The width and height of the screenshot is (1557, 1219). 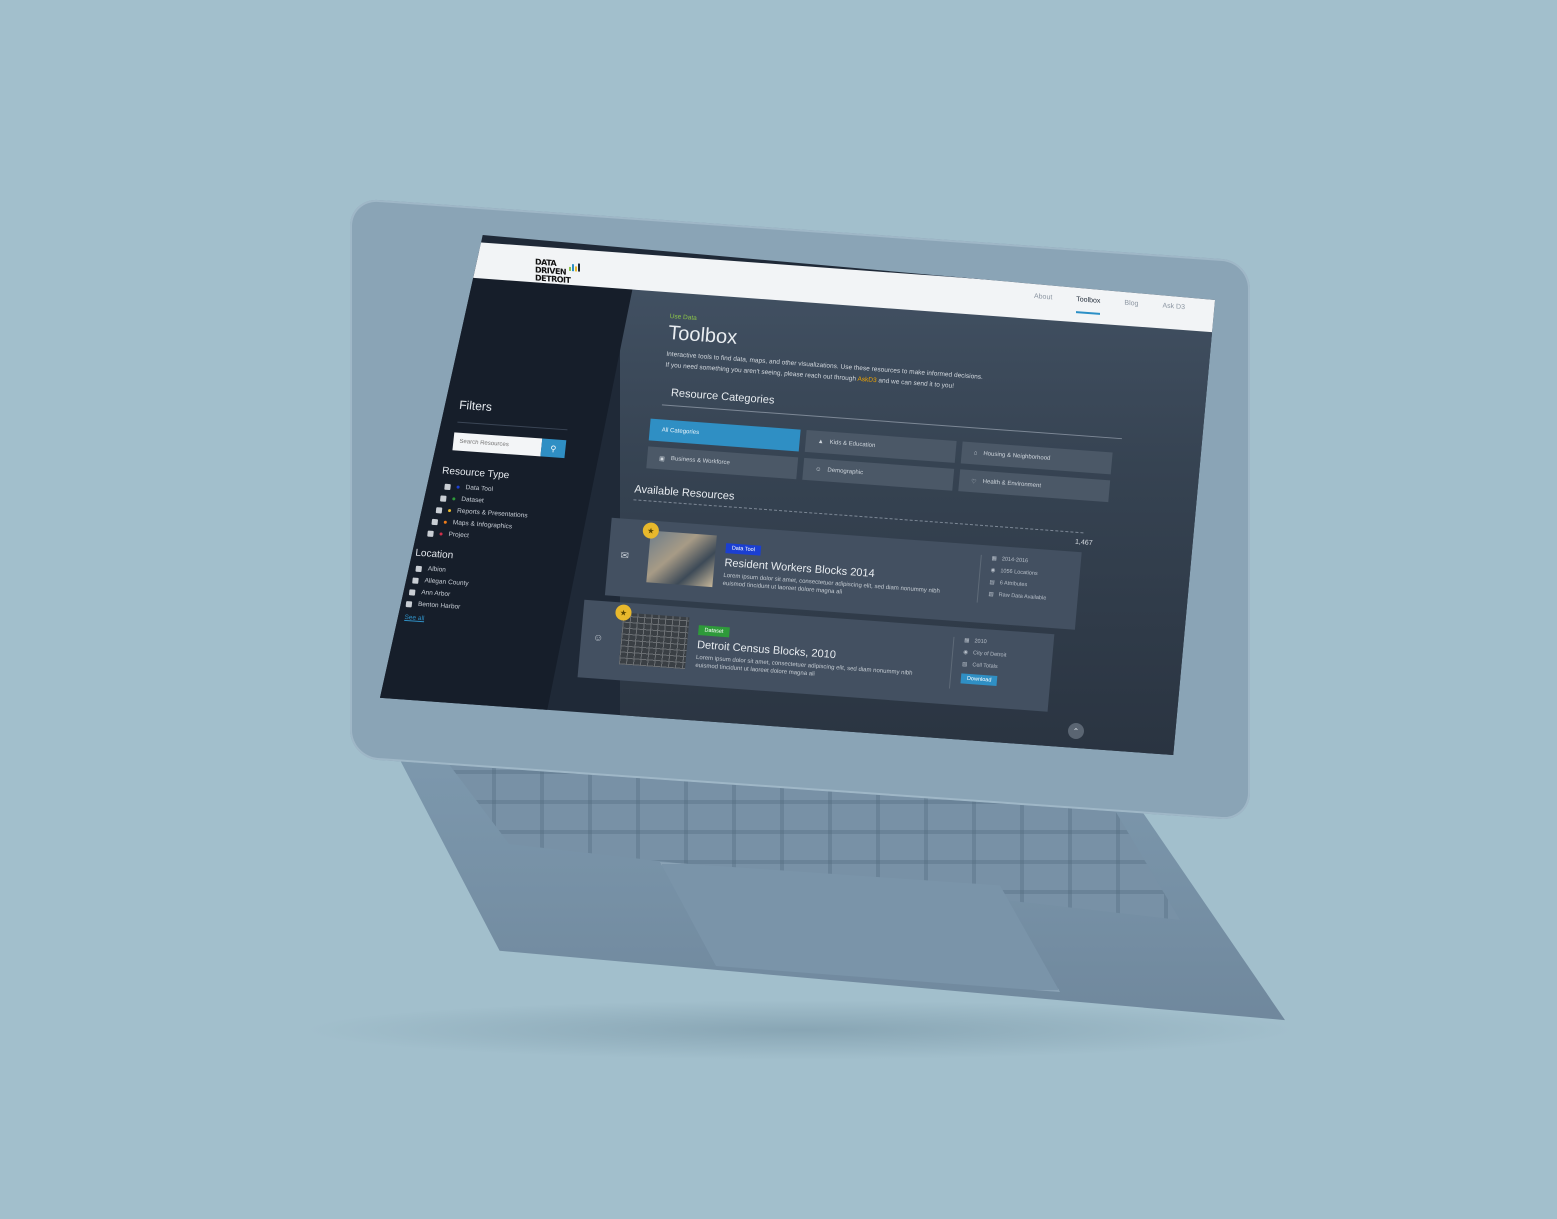 I want to click on arrow-up-icon: ⌃, so click(x=1076, y=731).